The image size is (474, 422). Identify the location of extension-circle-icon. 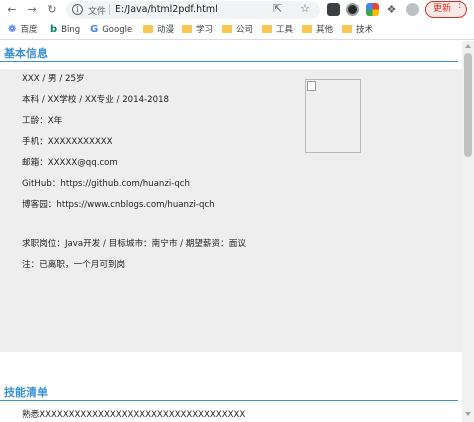
(352, 9).